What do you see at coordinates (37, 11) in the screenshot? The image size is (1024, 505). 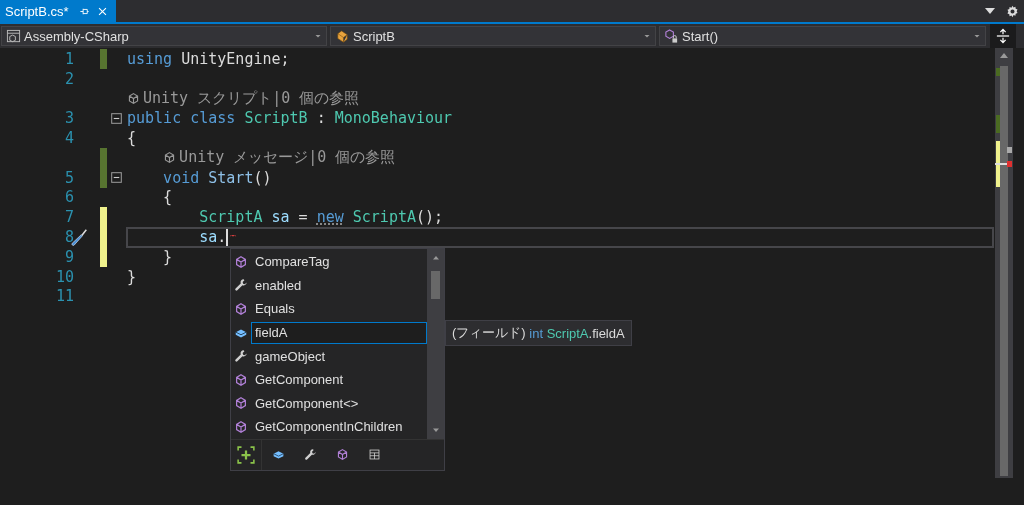 I see `tab-label: ScriptB.cs*` at bounding box center [37, 11].